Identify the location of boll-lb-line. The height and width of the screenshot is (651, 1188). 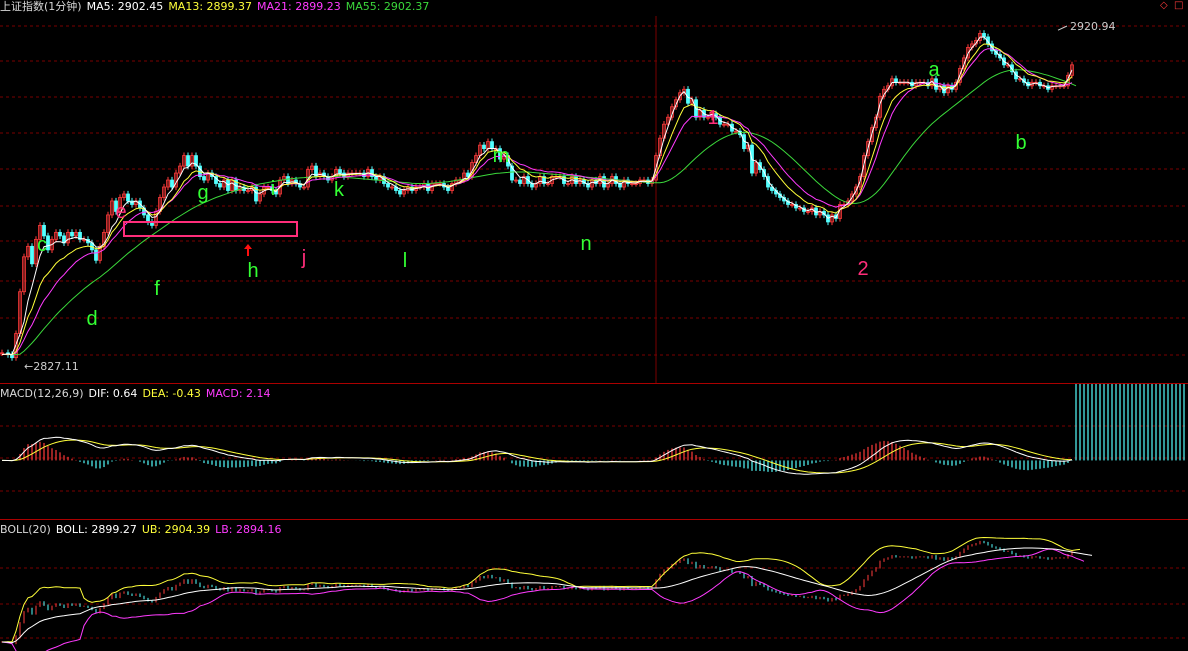
(543, 599).